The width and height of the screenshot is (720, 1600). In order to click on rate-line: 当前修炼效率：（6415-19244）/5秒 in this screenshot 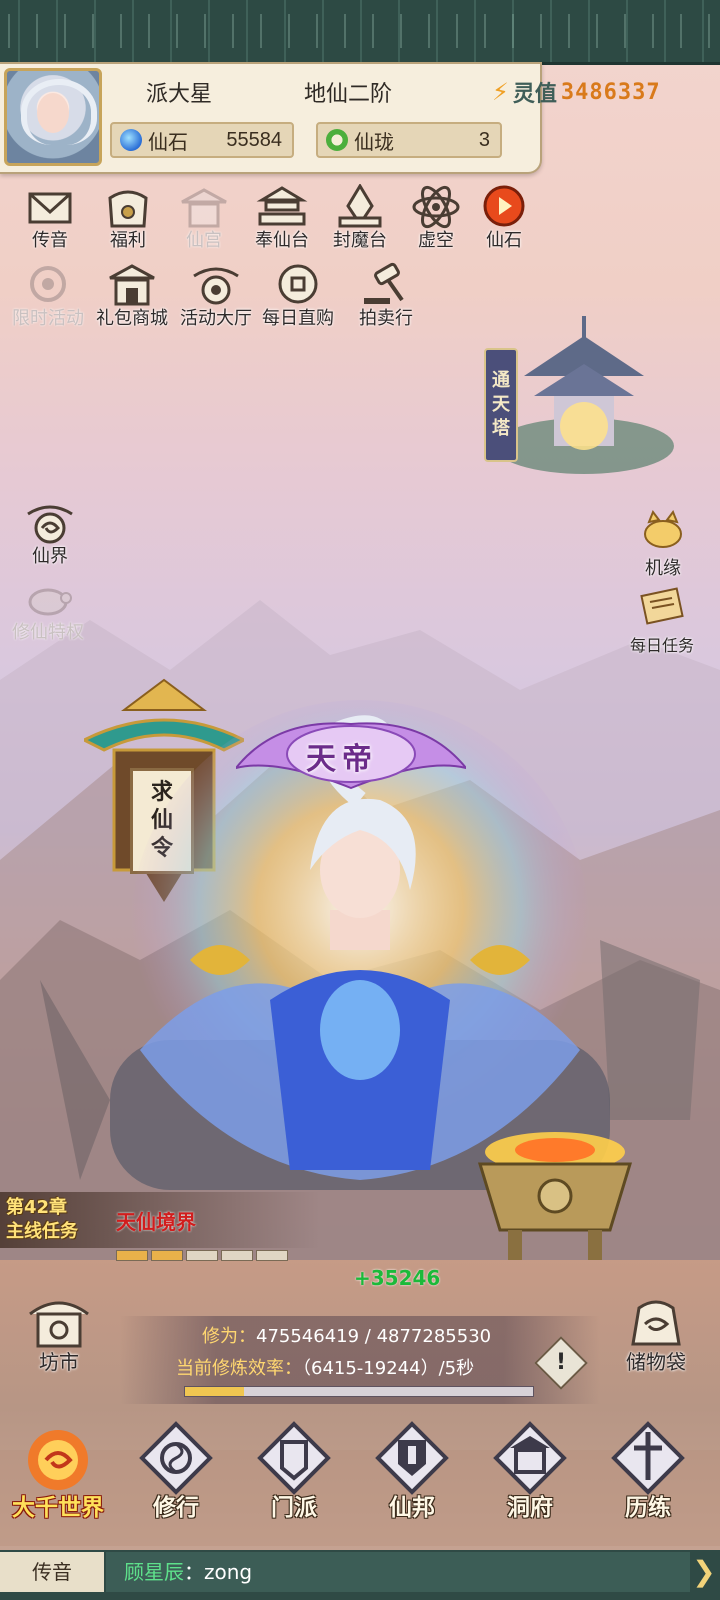, I will do `click(325, 1368)`.